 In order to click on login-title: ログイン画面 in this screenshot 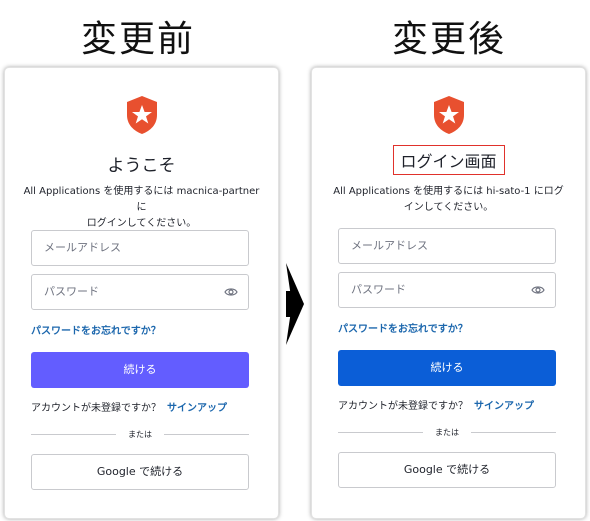, I will do `click(448, 160)`.